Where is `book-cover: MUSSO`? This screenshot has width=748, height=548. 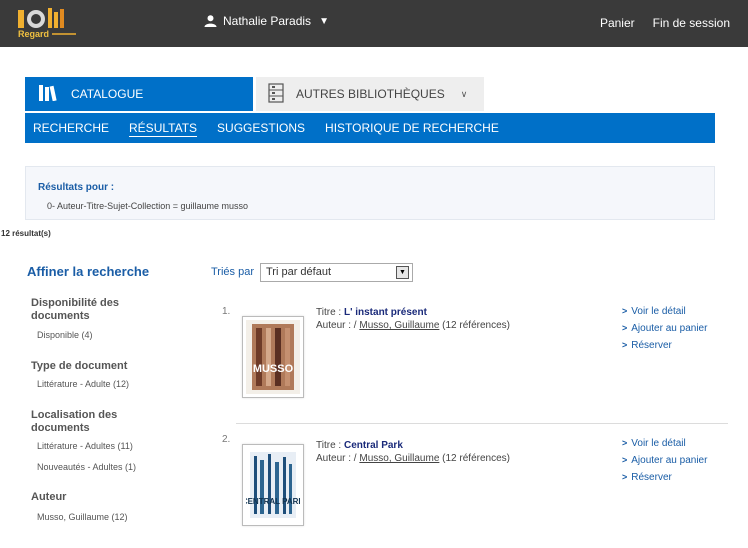
book-cover: MUSSO is located at coordinates (273, 357).